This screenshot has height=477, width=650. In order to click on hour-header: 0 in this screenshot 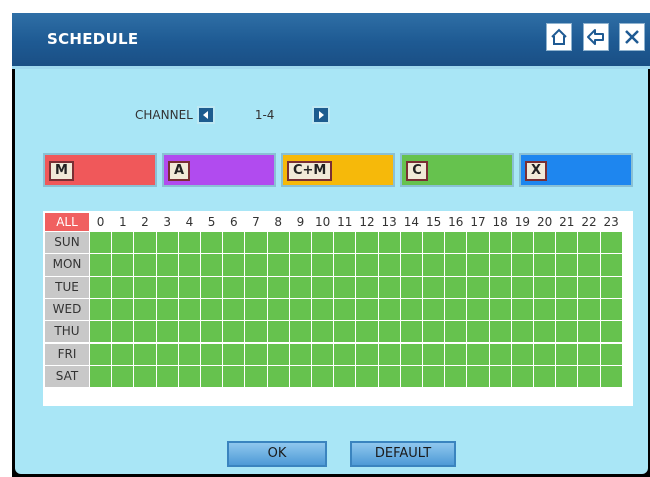, I will do `click(100, 222)`.